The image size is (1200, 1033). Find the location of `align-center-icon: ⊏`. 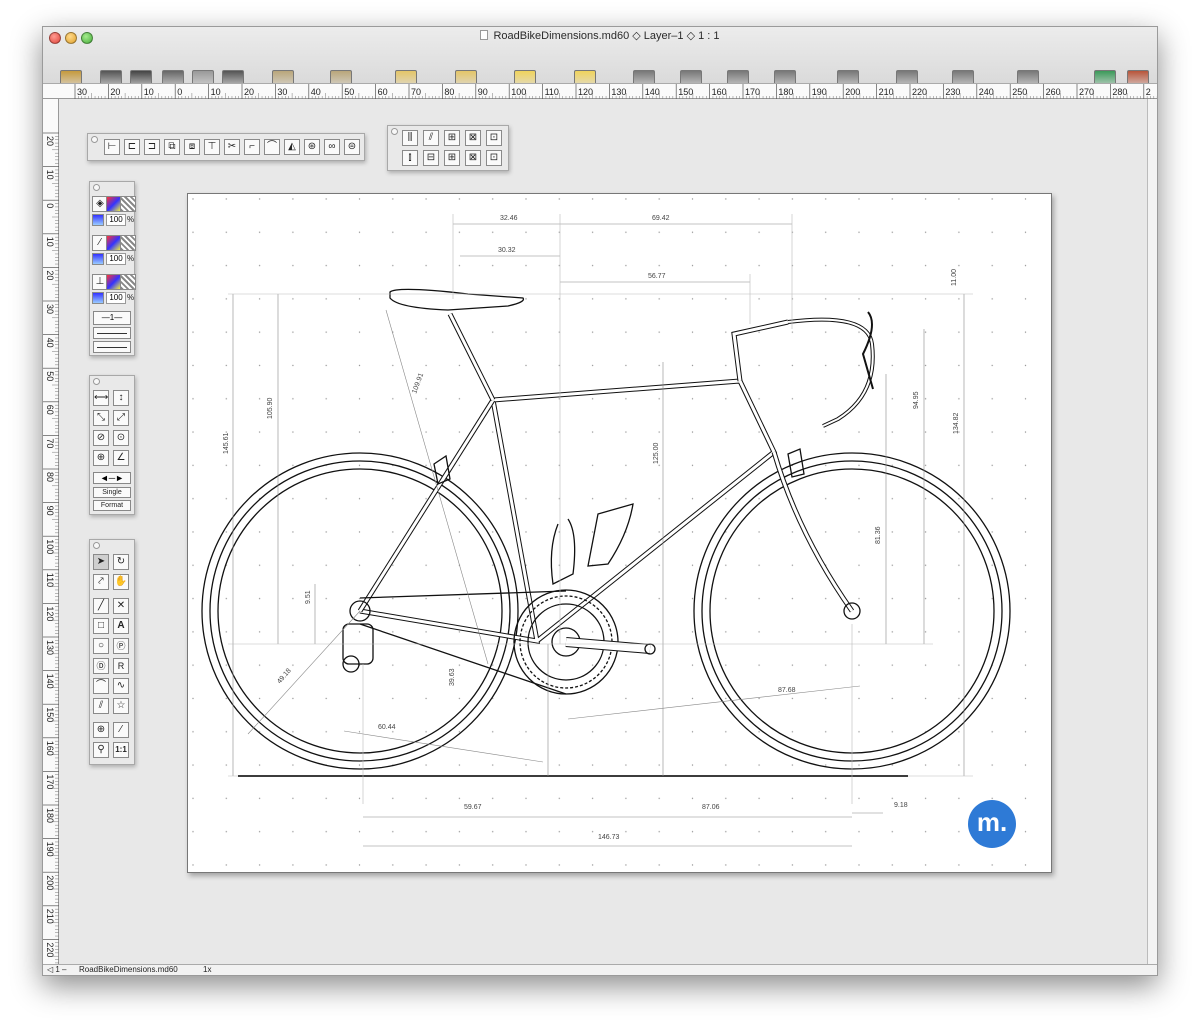

align-center-icon: ⊏ is located at coordinates (132, 147).